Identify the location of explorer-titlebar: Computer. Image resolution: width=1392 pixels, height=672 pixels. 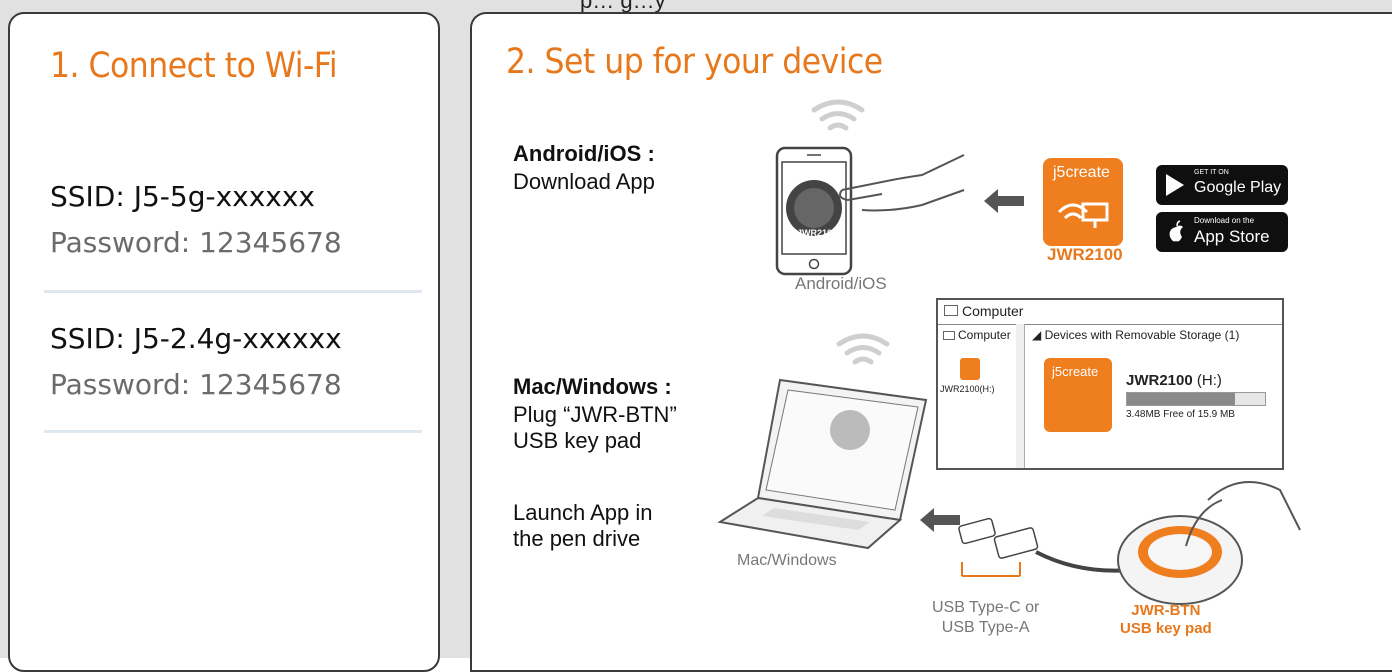
(1110, 312).